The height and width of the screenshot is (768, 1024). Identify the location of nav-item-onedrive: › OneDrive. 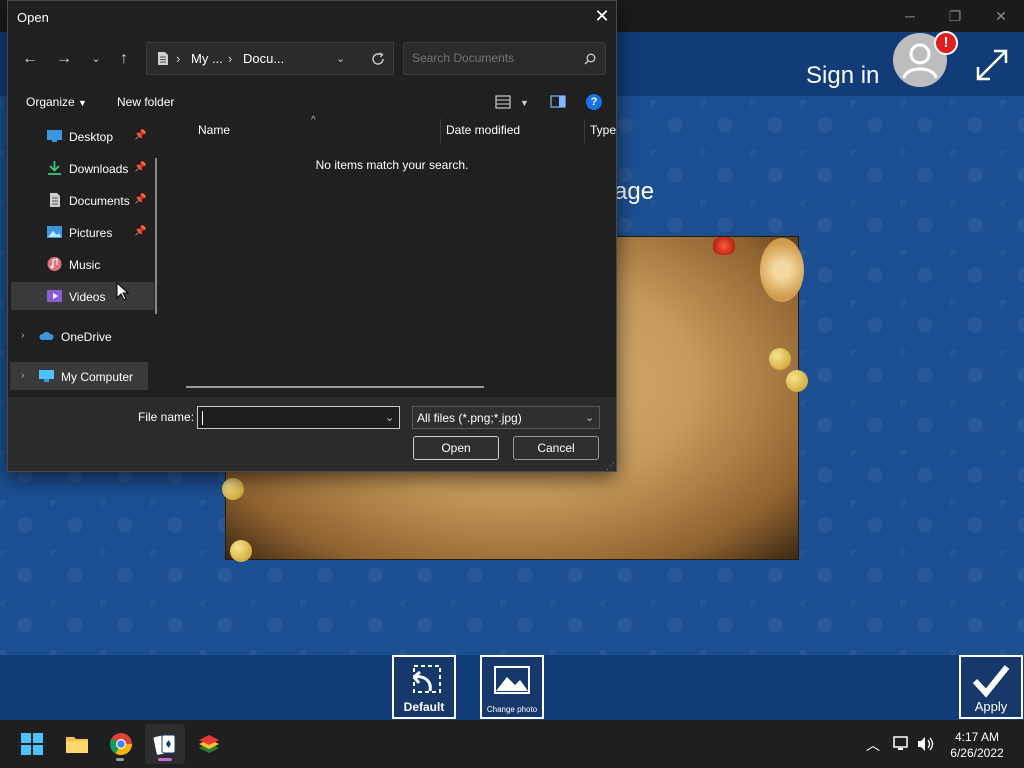
(79, 336).